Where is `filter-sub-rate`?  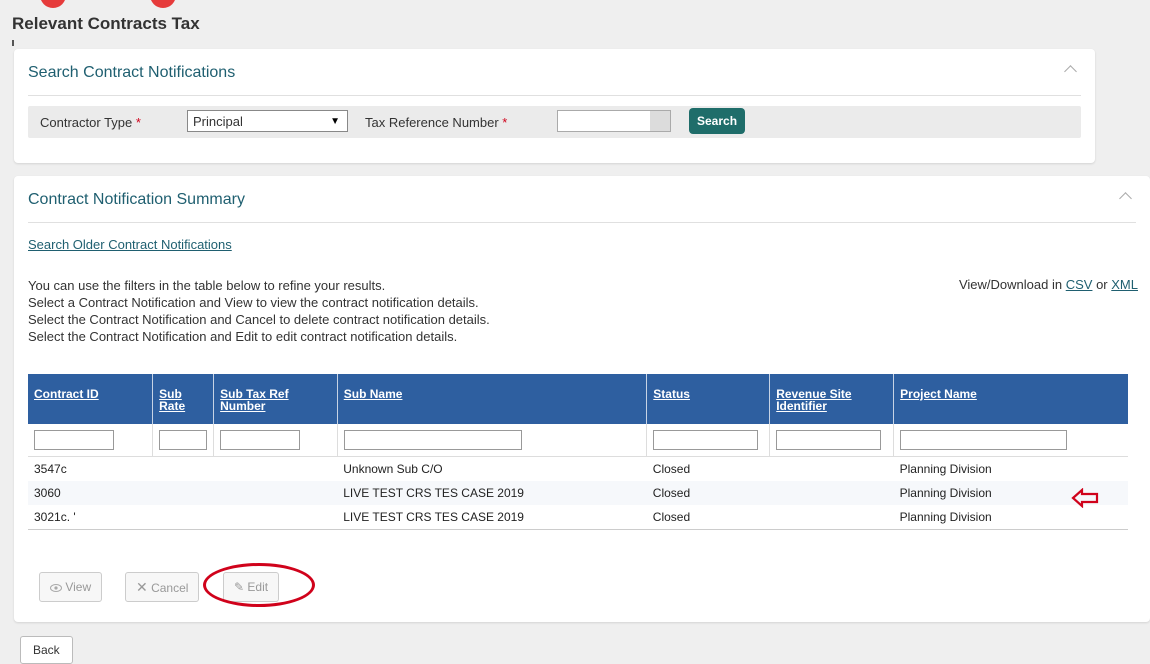
filter-sub-rate is located at coordinates (183, 440).